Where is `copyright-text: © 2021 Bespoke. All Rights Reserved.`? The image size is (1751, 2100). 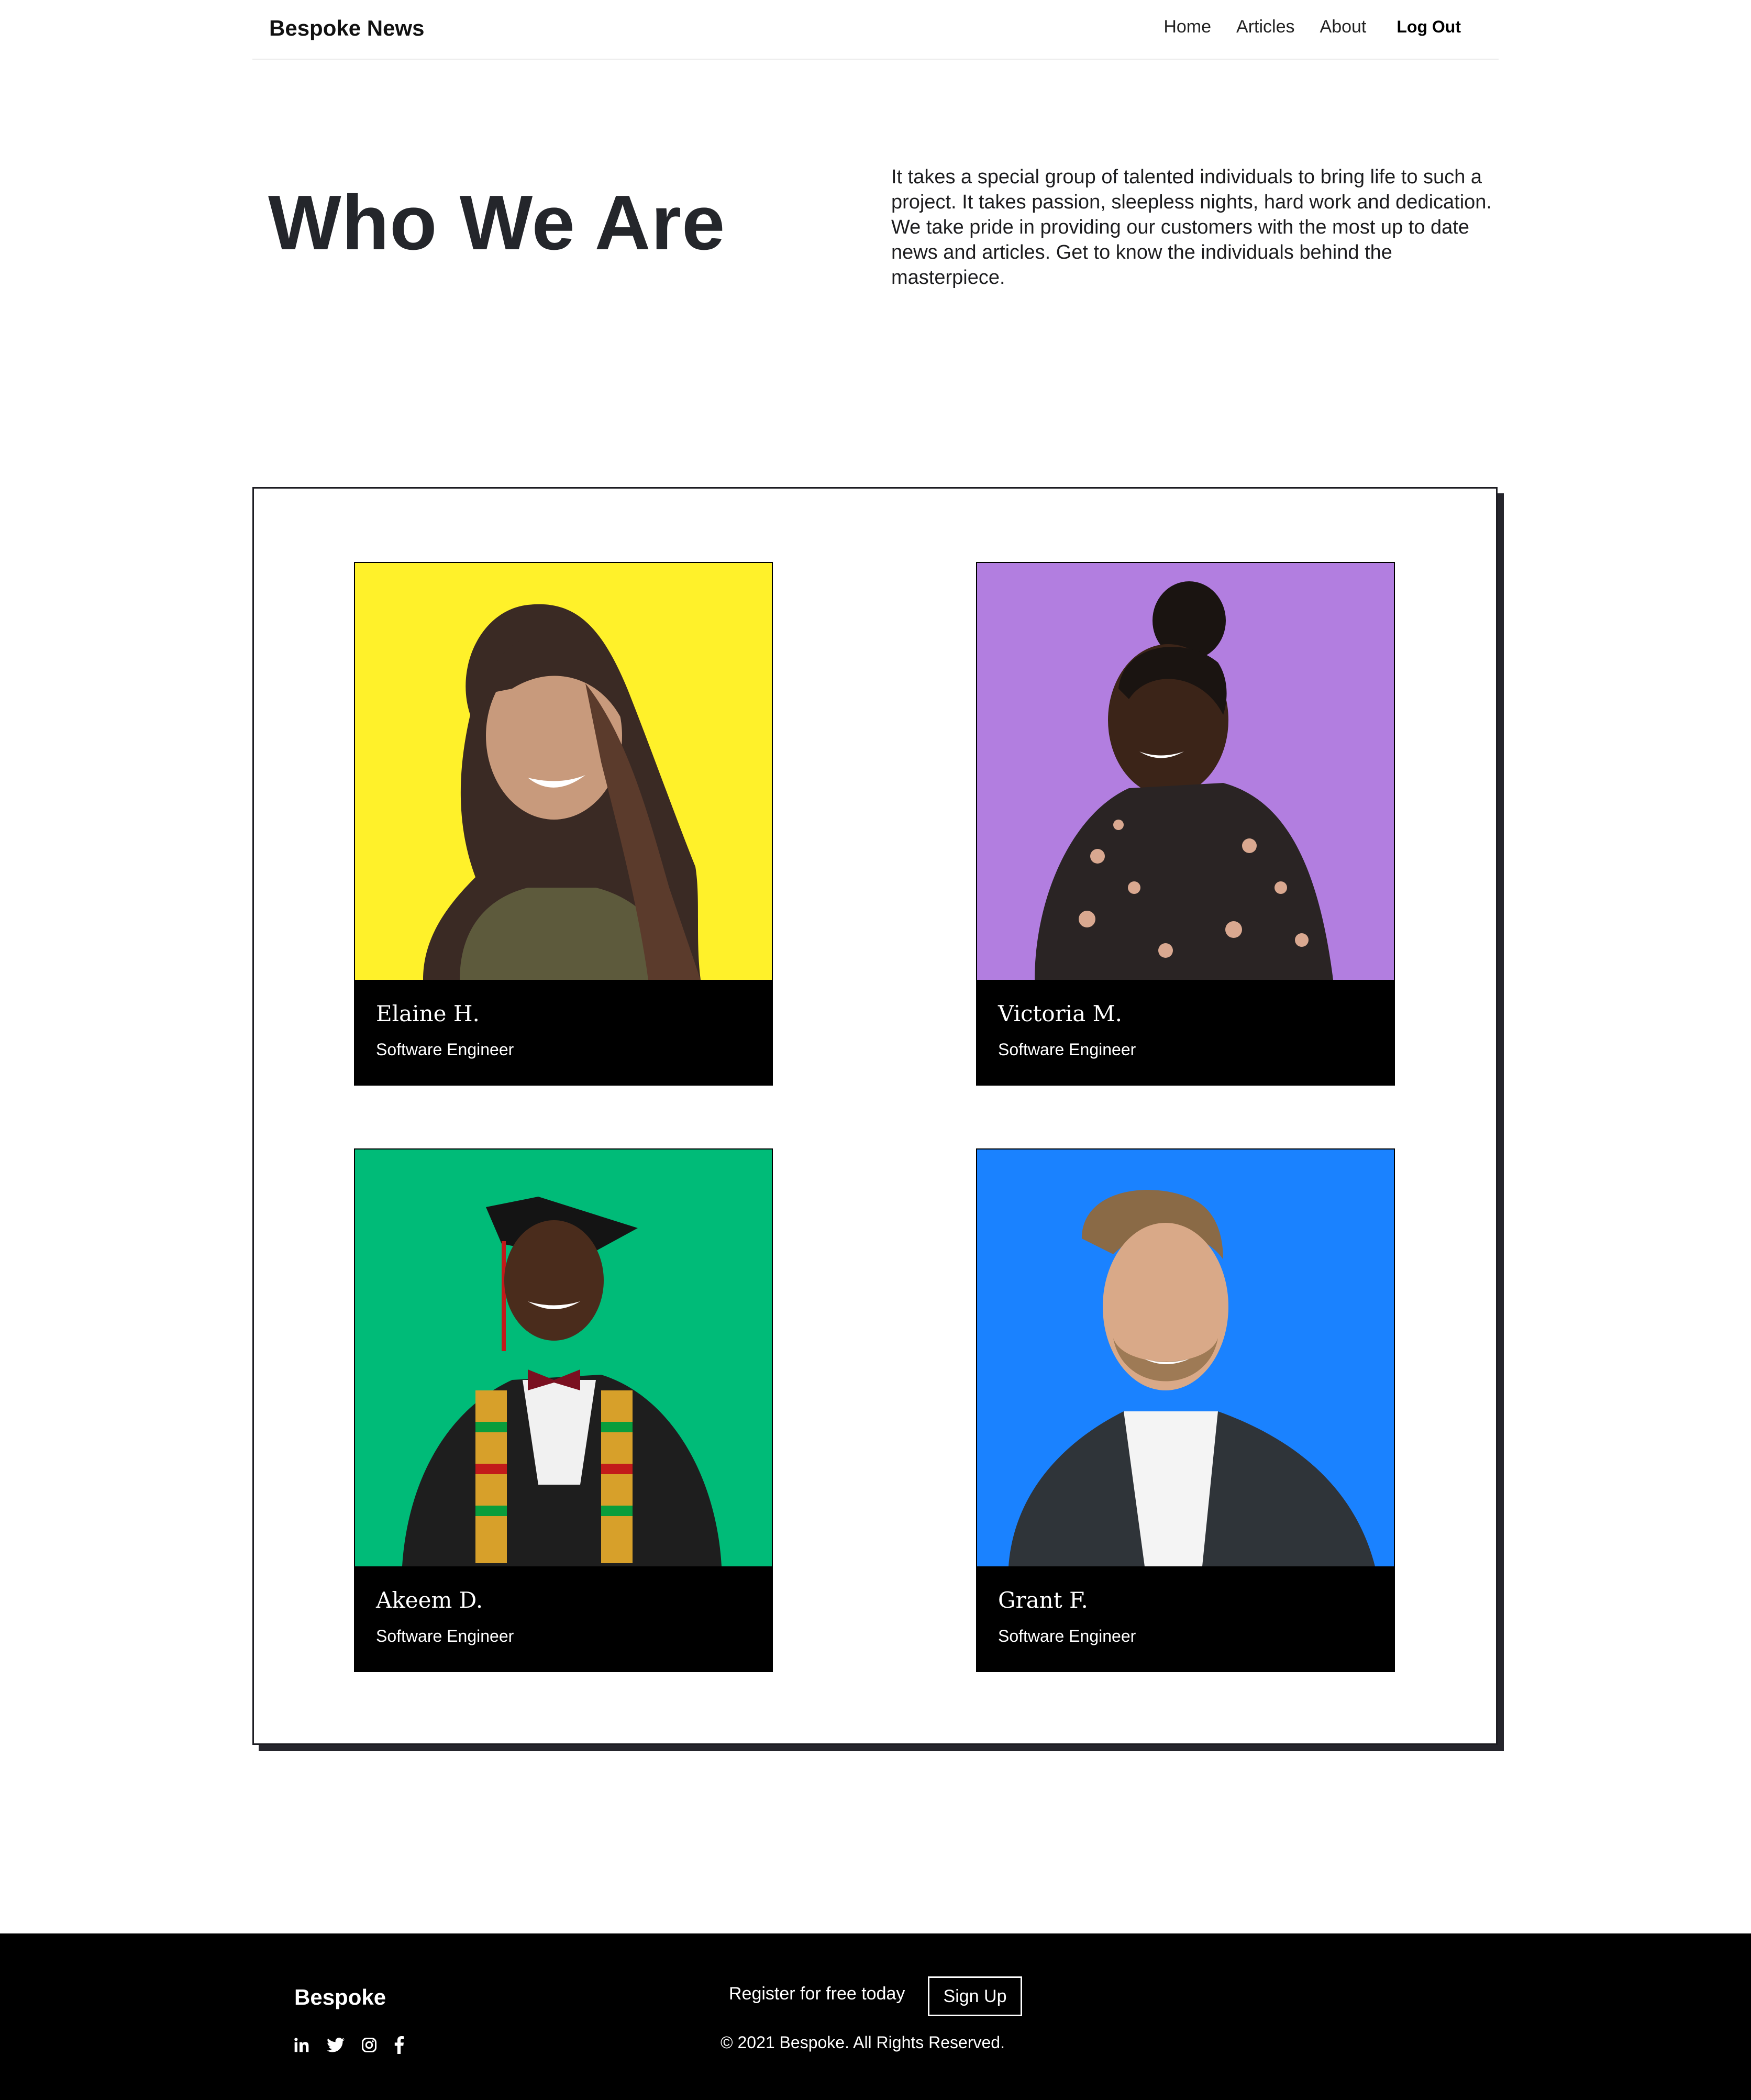
copyright-text: © 2021 Bespoke. All Rights Reserved. is located at coordinates (863, 2043).